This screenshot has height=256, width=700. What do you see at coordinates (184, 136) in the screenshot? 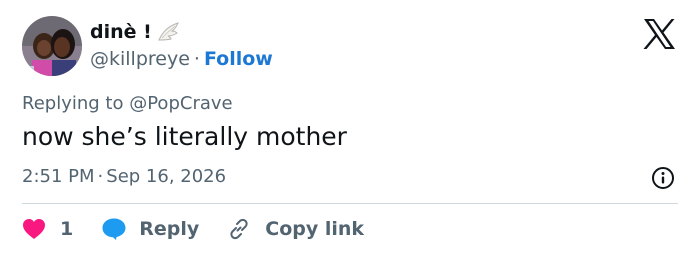
I see `tweet-text: now she’s literally mother` at bounding box center [184, 136].